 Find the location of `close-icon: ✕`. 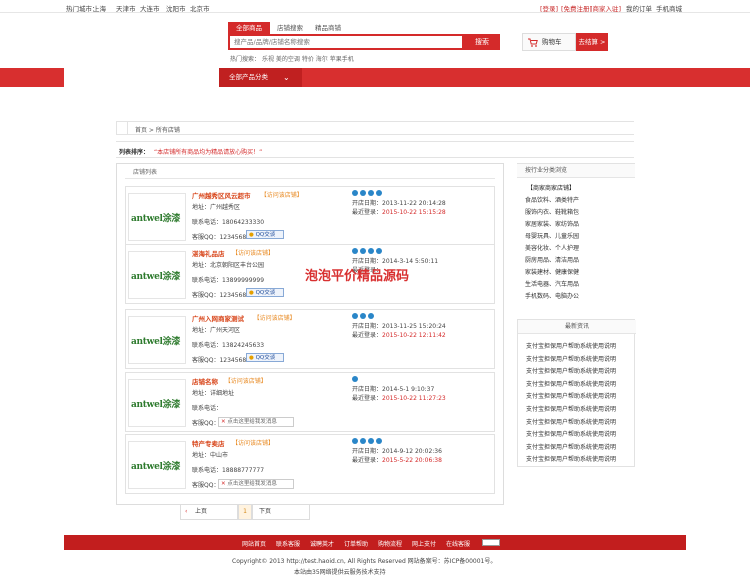

close-icon: ✕ is located at coordinates (223, 484).